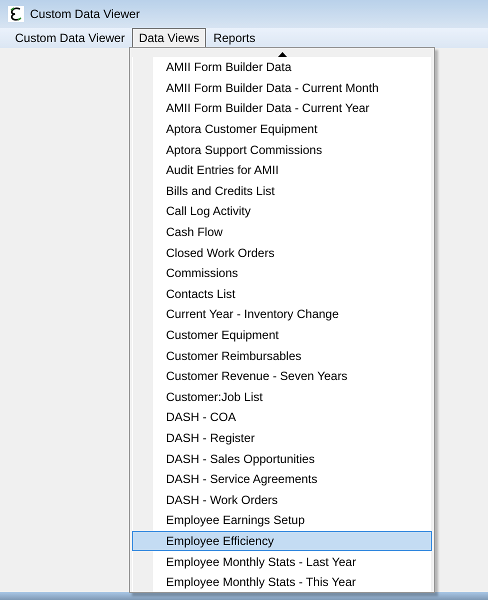  What do you see at coordinates (282, 170) in the screenshot?
I see `menu-entry: Audit Entries for AMII` at bounding box center [282, 170].